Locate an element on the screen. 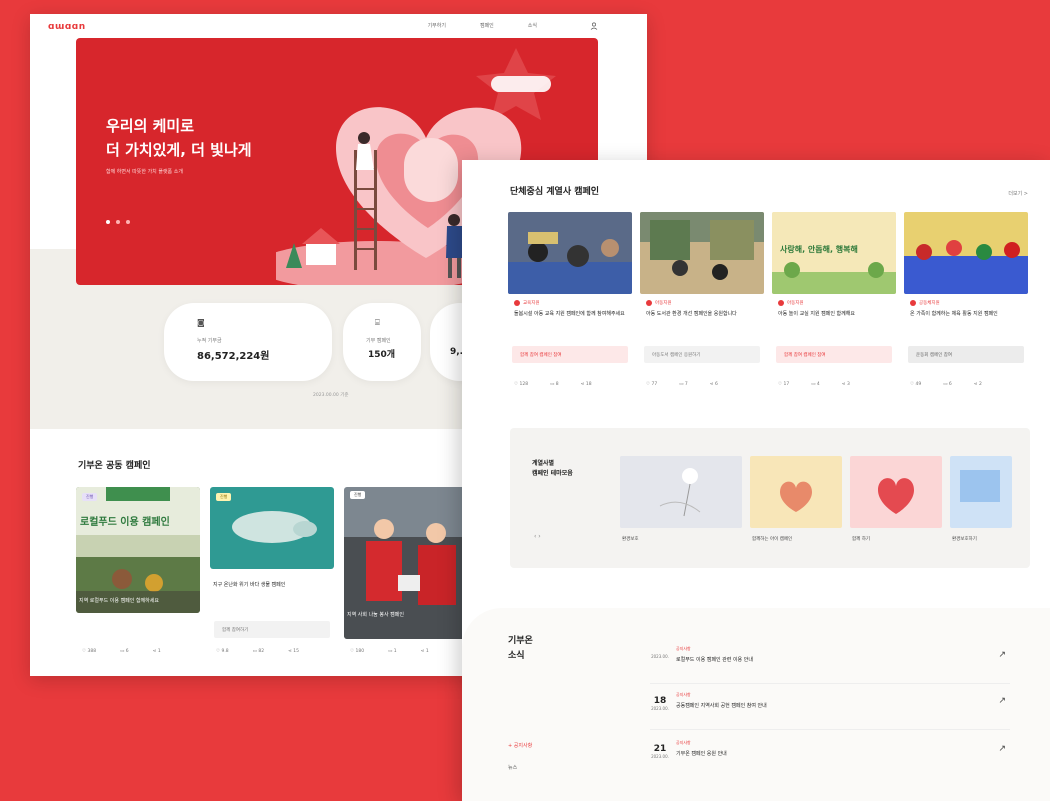  share-count: ⋖ 2 is located at coordinates (978, 384).